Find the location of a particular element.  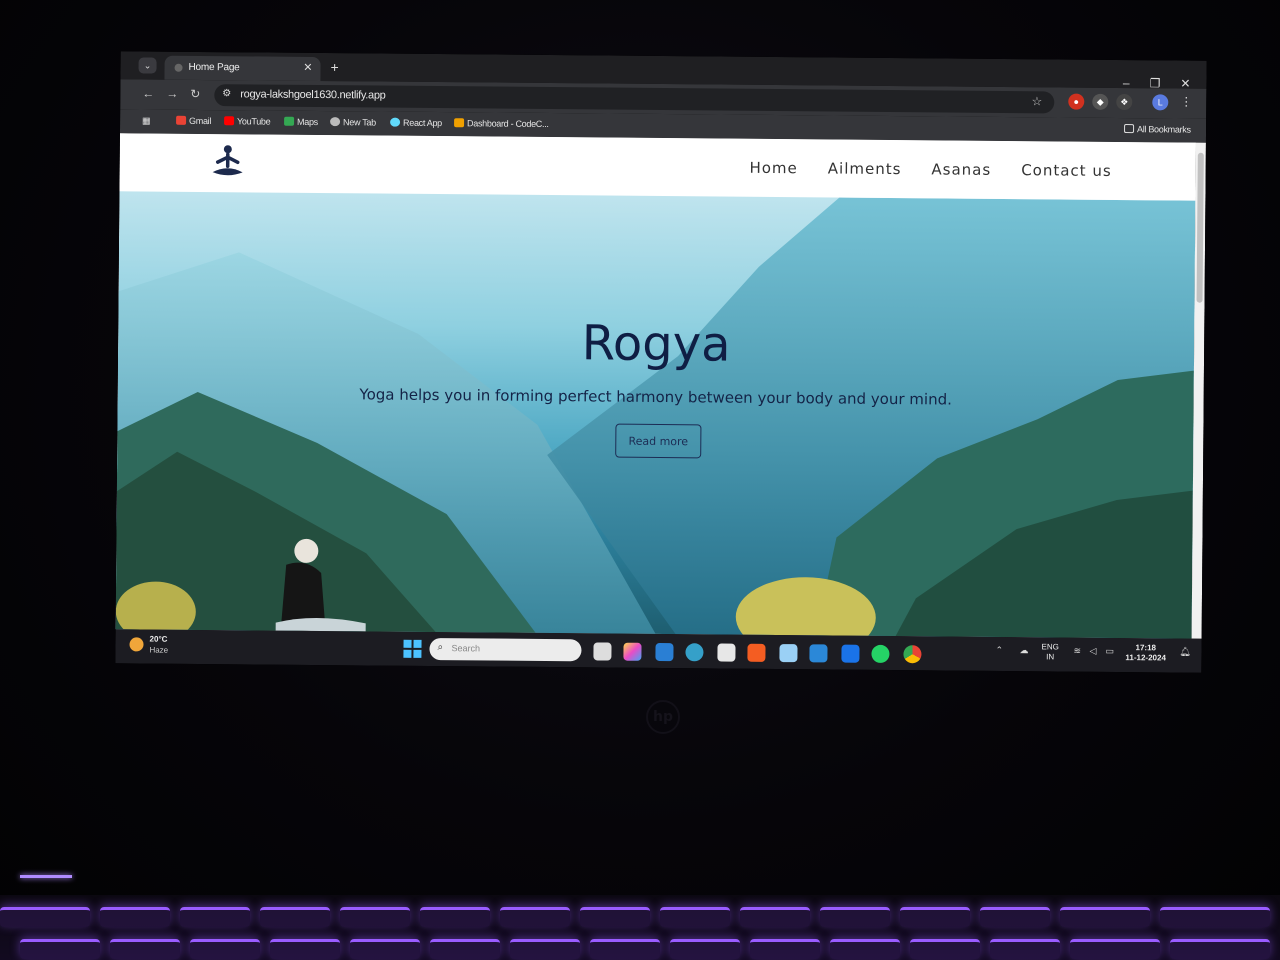

apps-grid-icon: ▦ is located at coordinates (146, 120).